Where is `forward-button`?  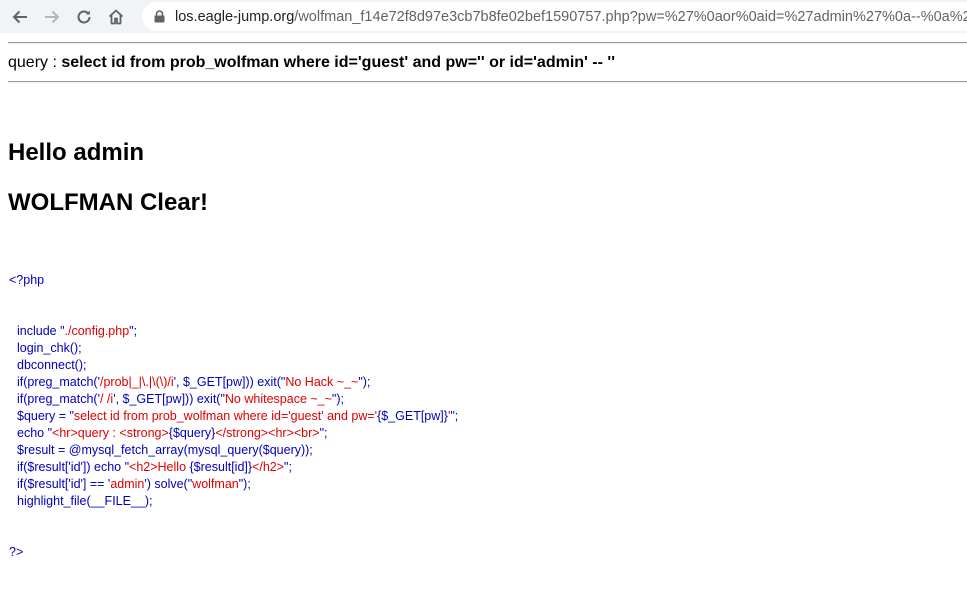 forward-button is located at coordinates (52, 17).